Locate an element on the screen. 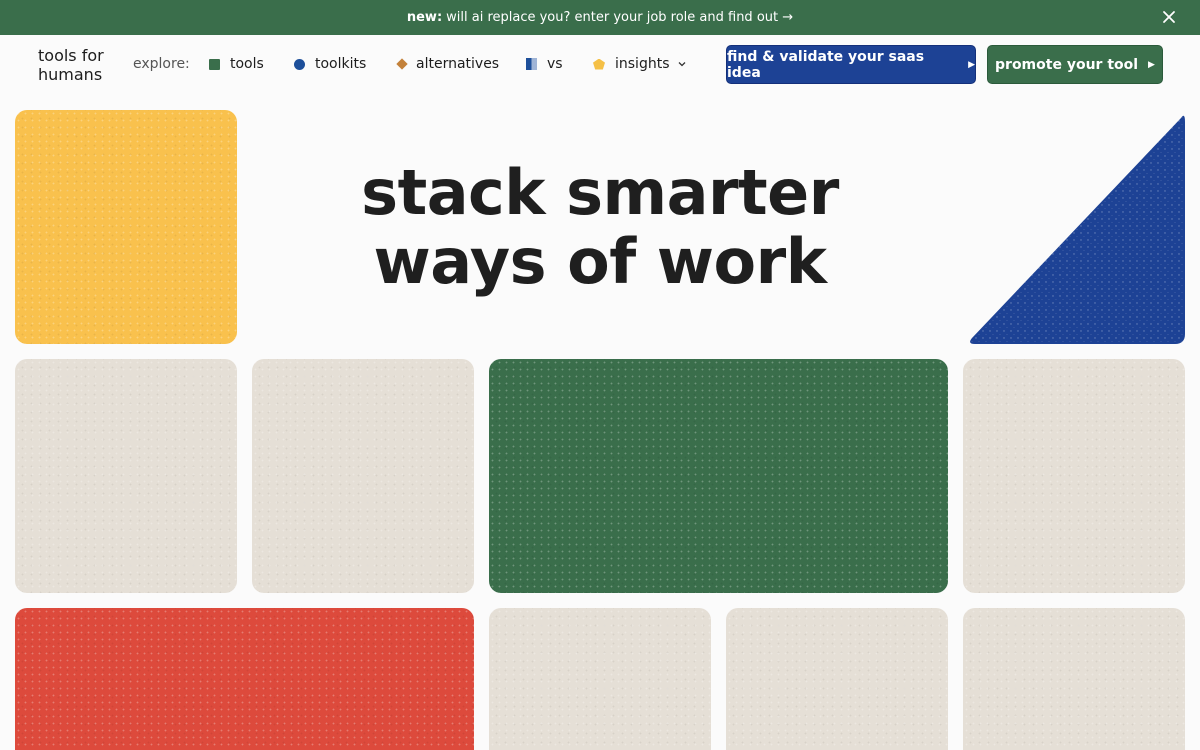  explore-label: explore: is located at coordinates (161, 64).